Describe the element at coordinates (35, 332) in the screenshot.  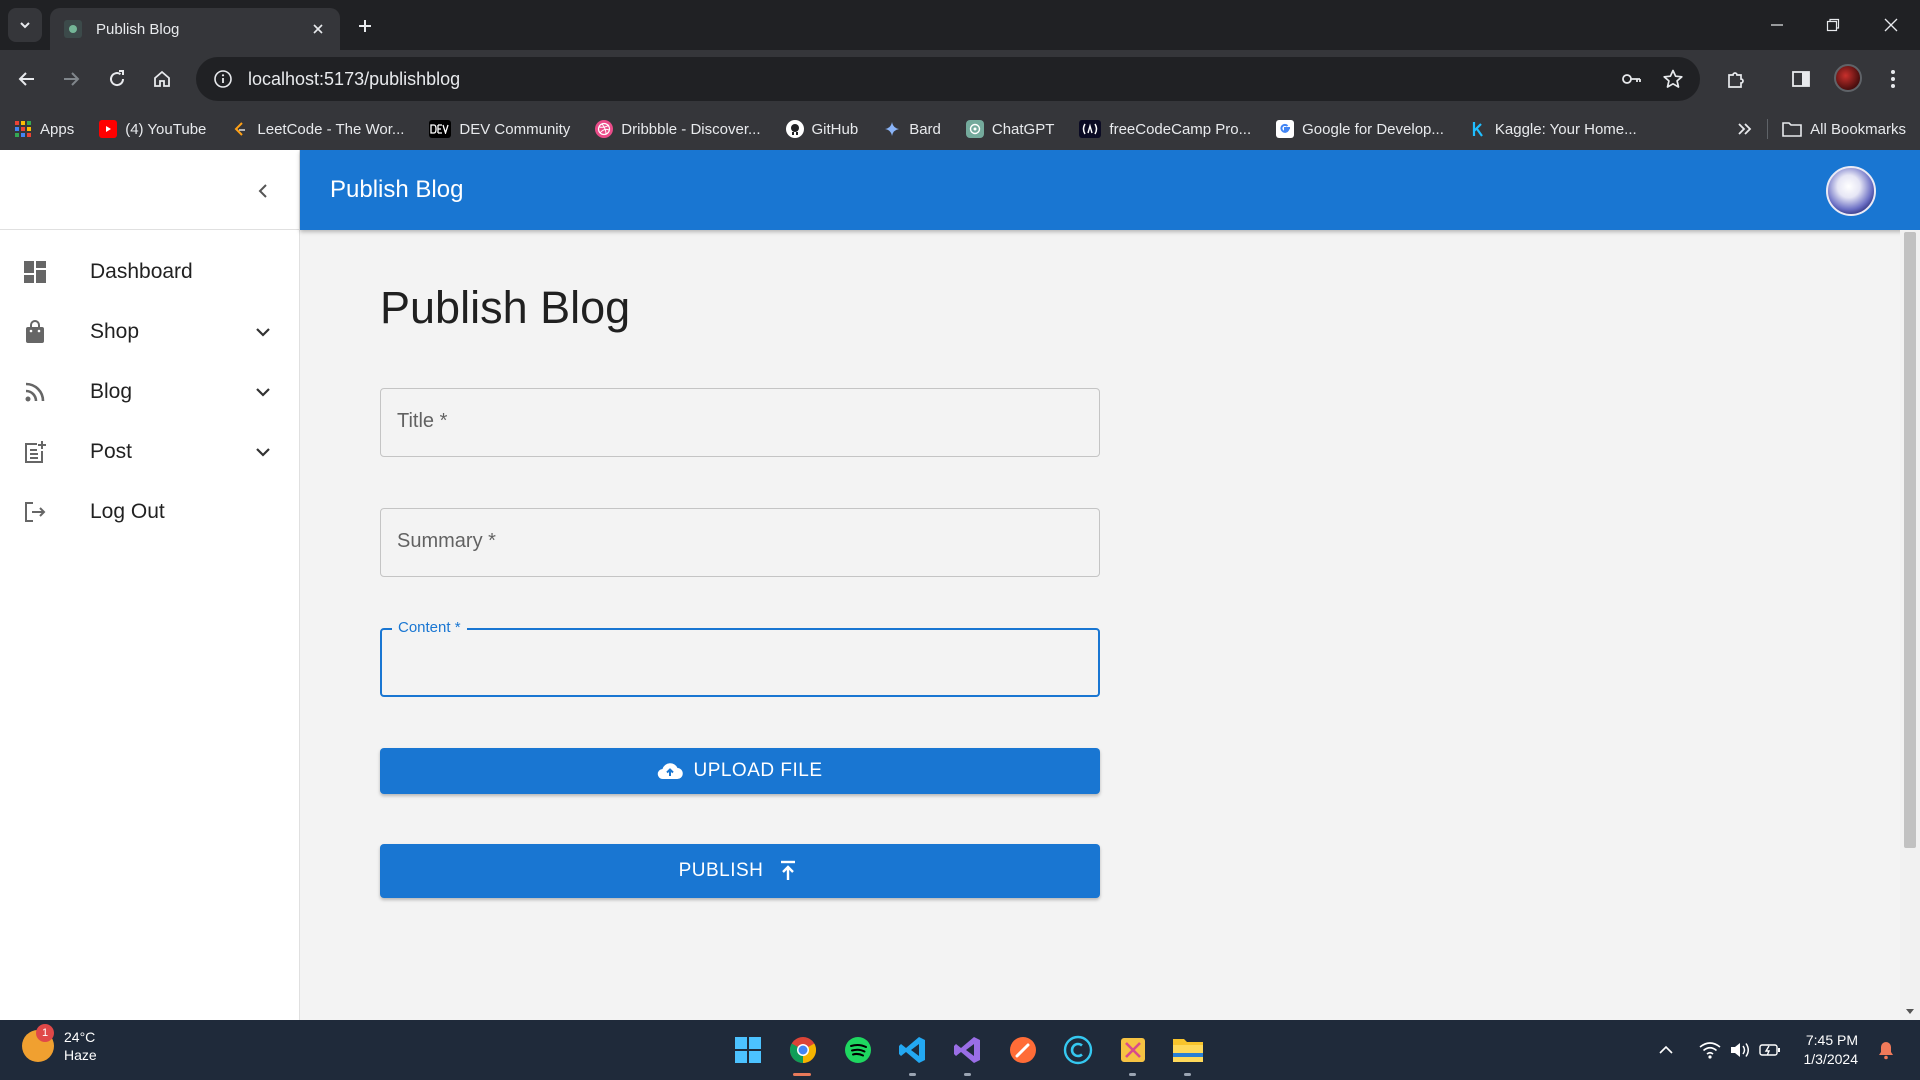
I see `shopping-bag-icon` at that location.